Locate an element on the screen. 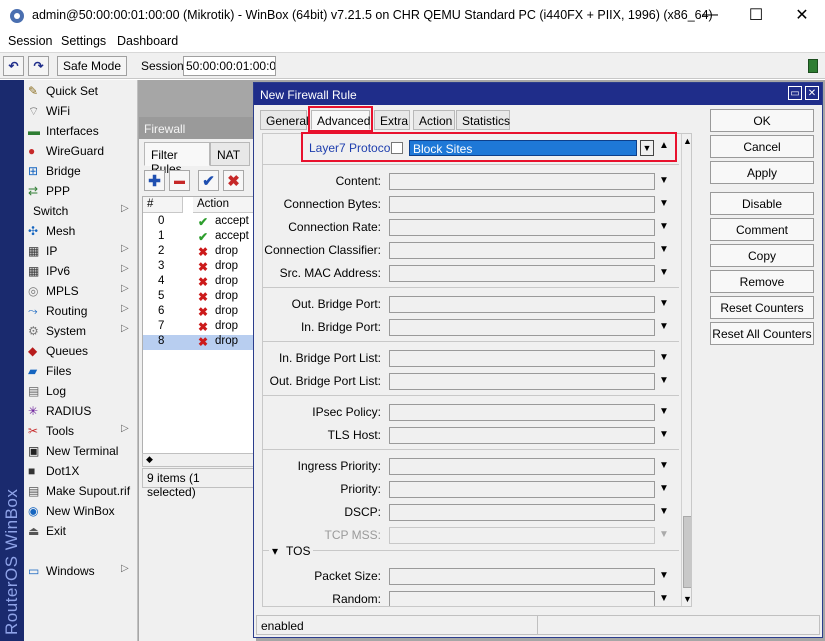 The image size is (825, 641). enable-rule-button: ✔ is located at coordinates (208, 180).